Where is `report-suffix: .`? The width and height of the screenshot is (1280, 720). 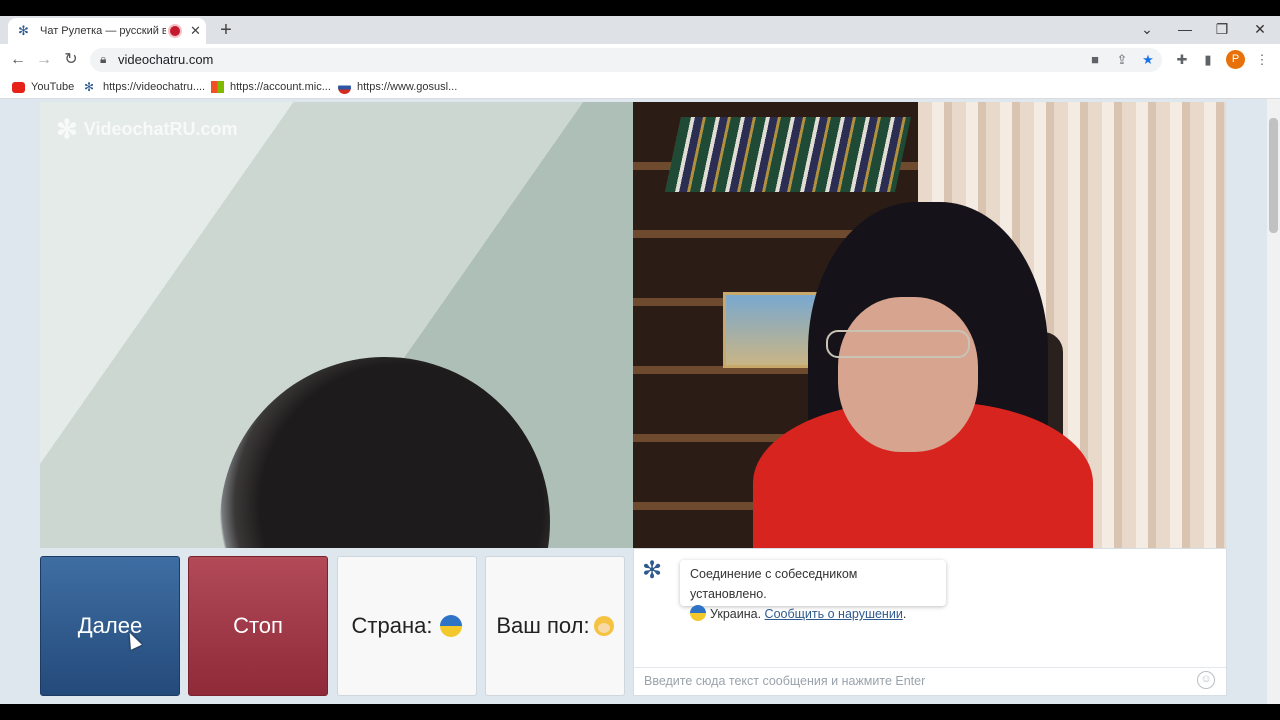 report-suffix: . is located at coordinates (904, 614).